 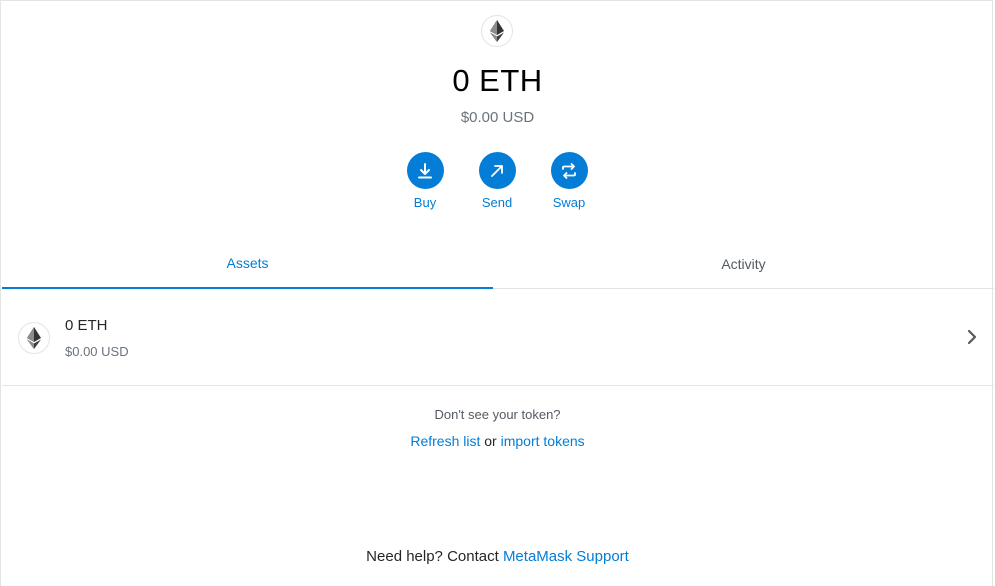 I want to click on asset-secondary-balance: $0.00 USD, so click(x=97, y=351).